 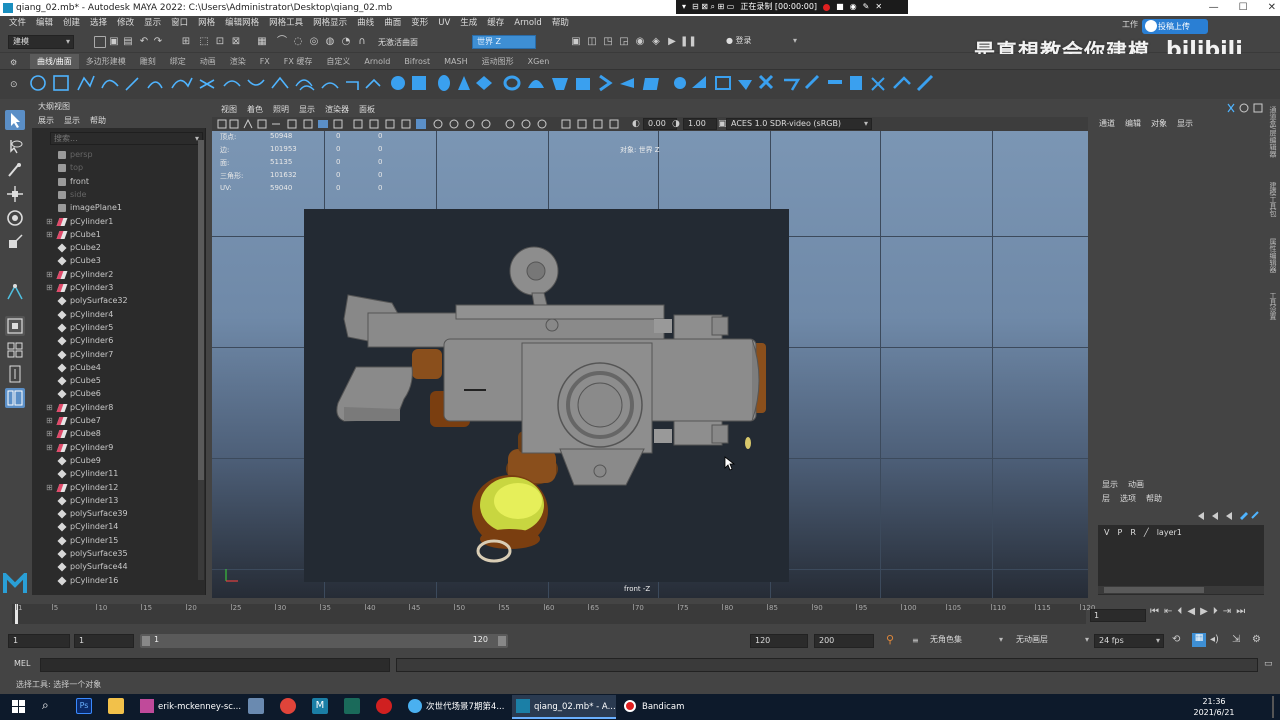 I want to click on layer-name: layer1, so click(x=1169, y=533).